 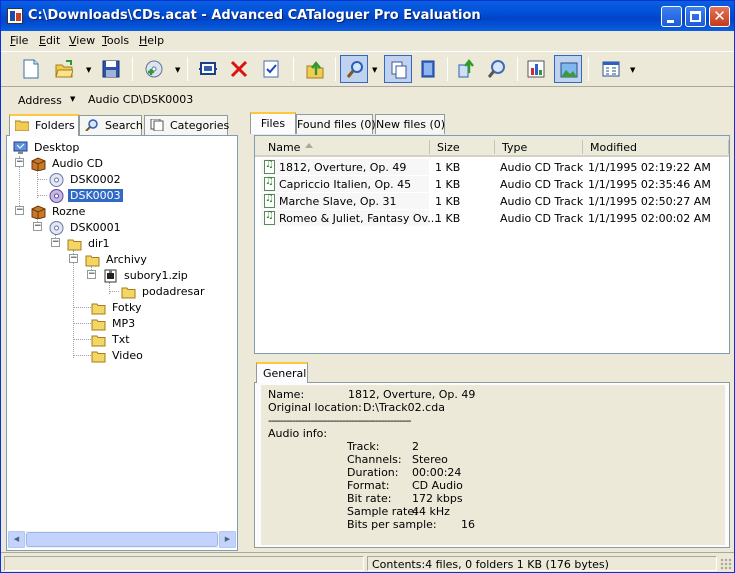 I want to click on address-bar: Address ▼ Audio CD\DSK0003, so click(x=367, y=99).